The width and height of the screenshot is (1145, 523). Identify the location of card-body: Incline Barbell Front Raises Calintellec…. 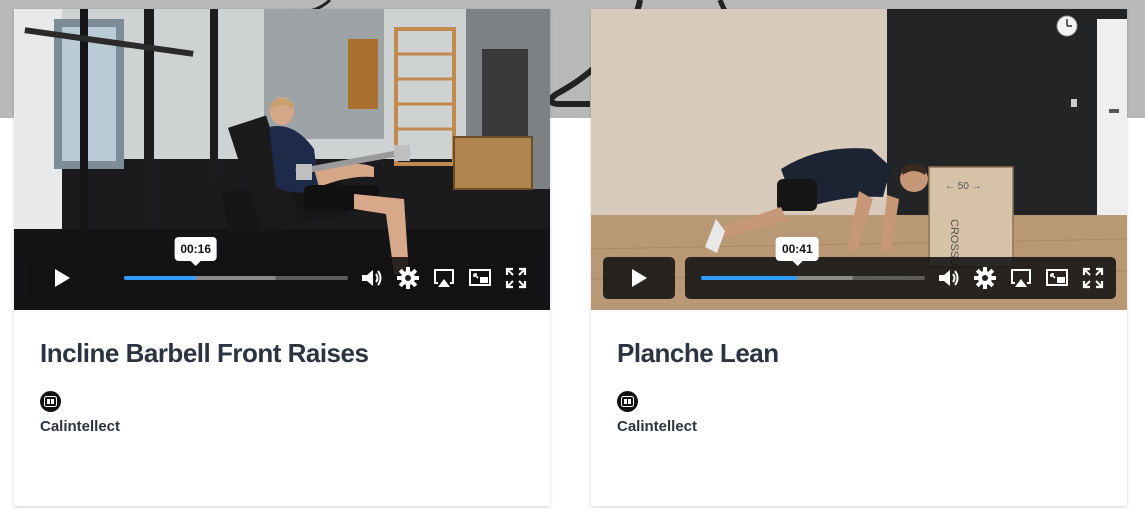
(282, 385).